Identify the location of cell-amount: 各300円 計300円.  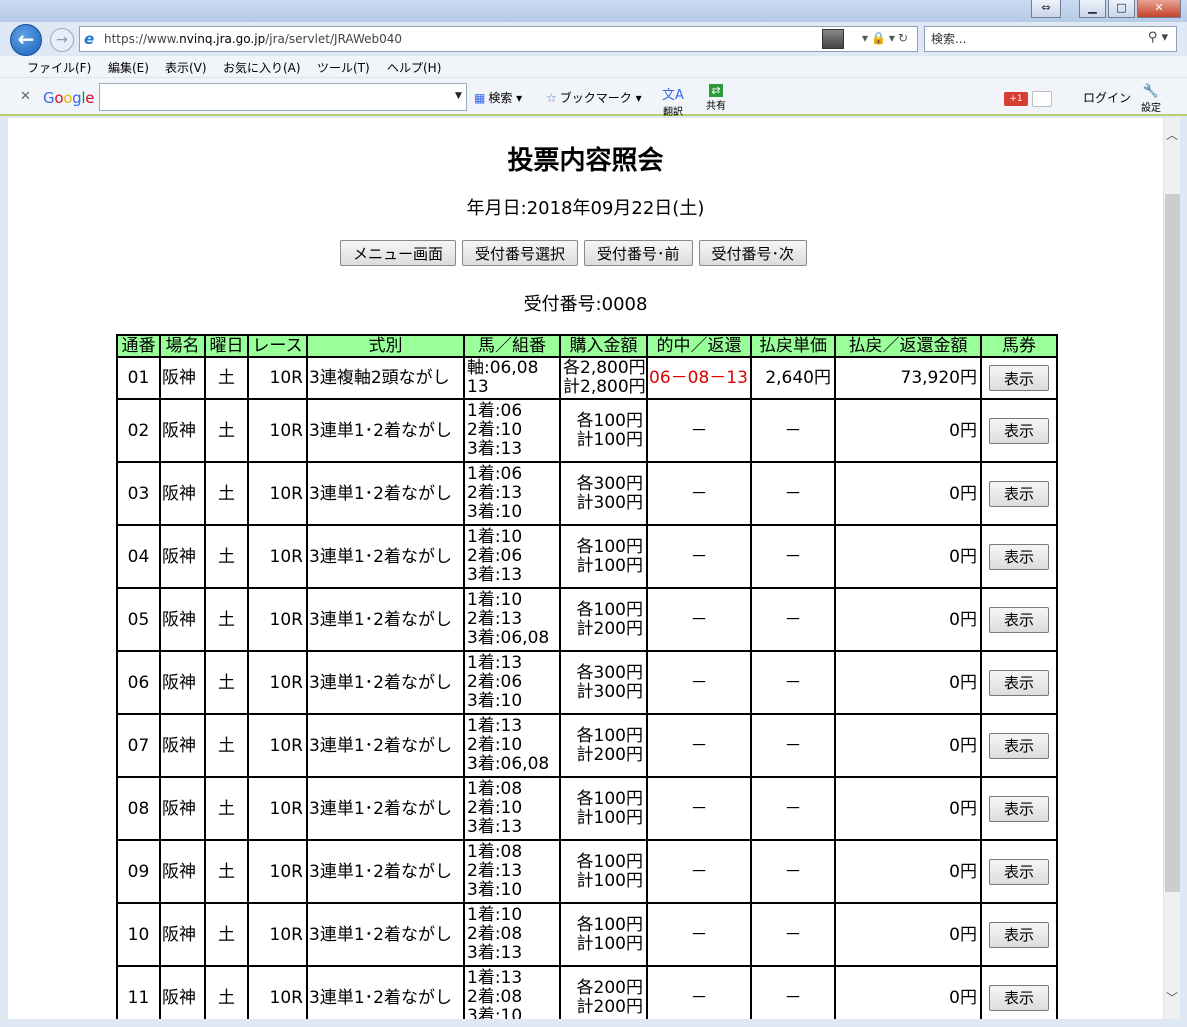
(603, 682).